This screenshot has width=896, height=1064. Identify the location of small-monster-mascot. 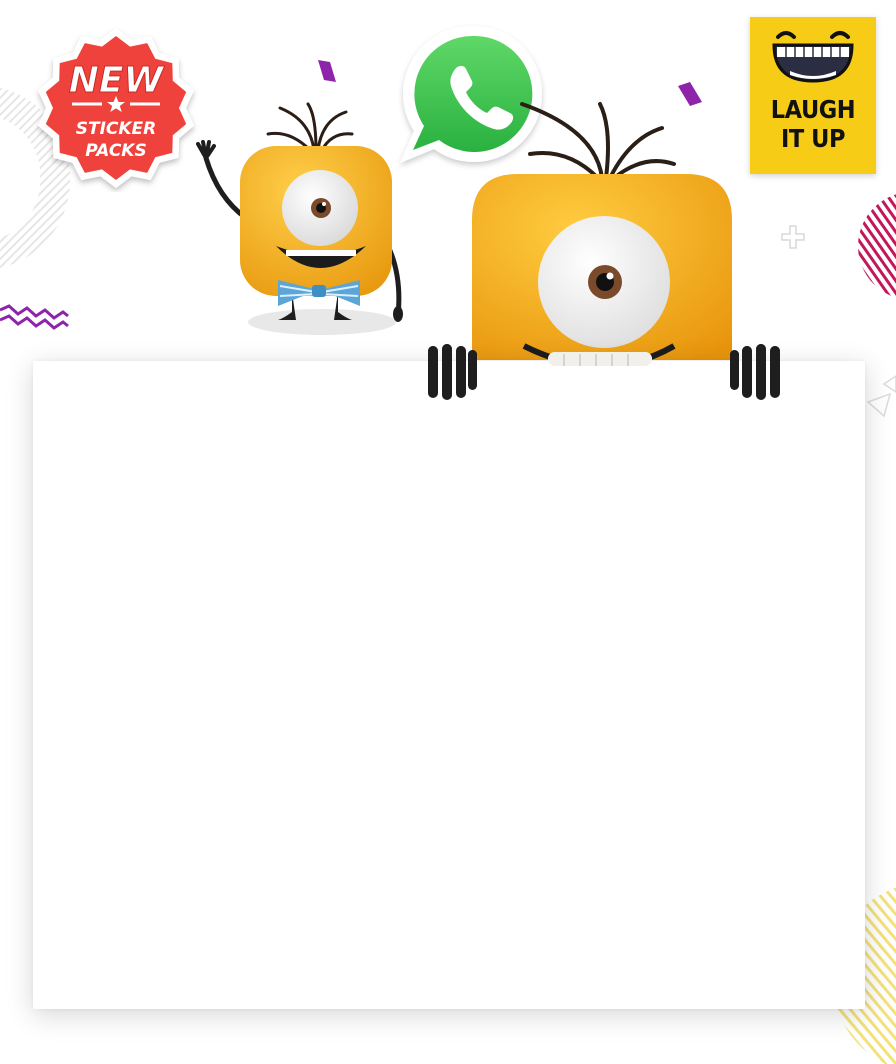
(303, 219).